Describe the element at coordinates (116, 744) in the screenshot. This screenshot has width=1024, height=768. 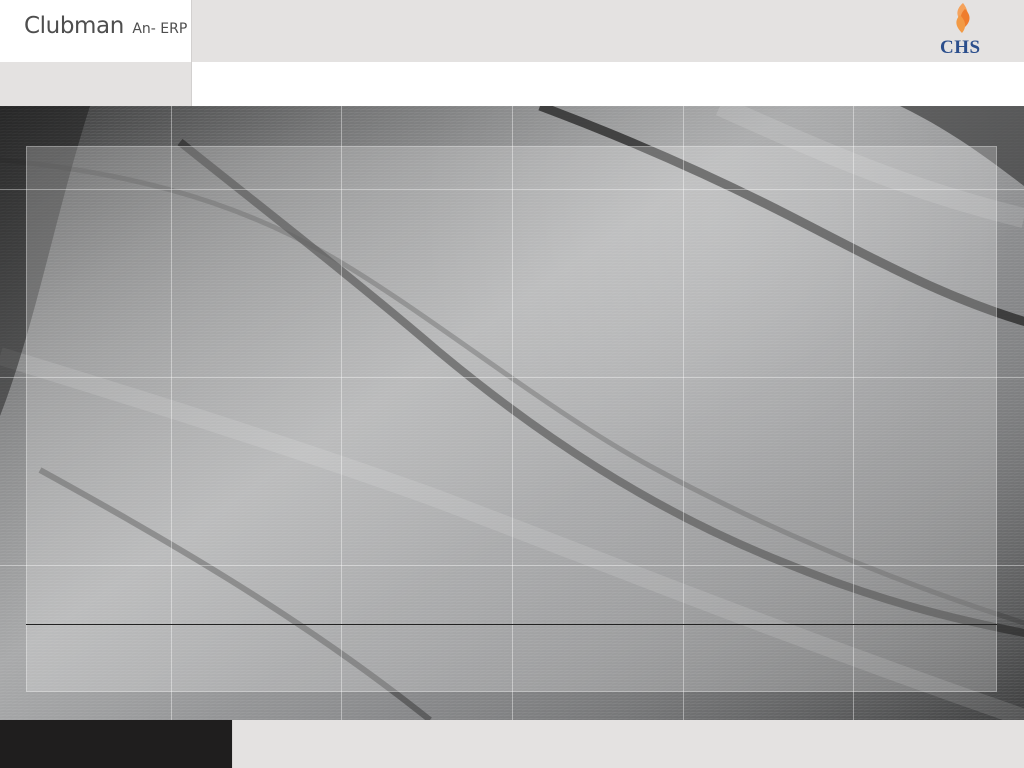
I see `footer-dark-block` at that location.